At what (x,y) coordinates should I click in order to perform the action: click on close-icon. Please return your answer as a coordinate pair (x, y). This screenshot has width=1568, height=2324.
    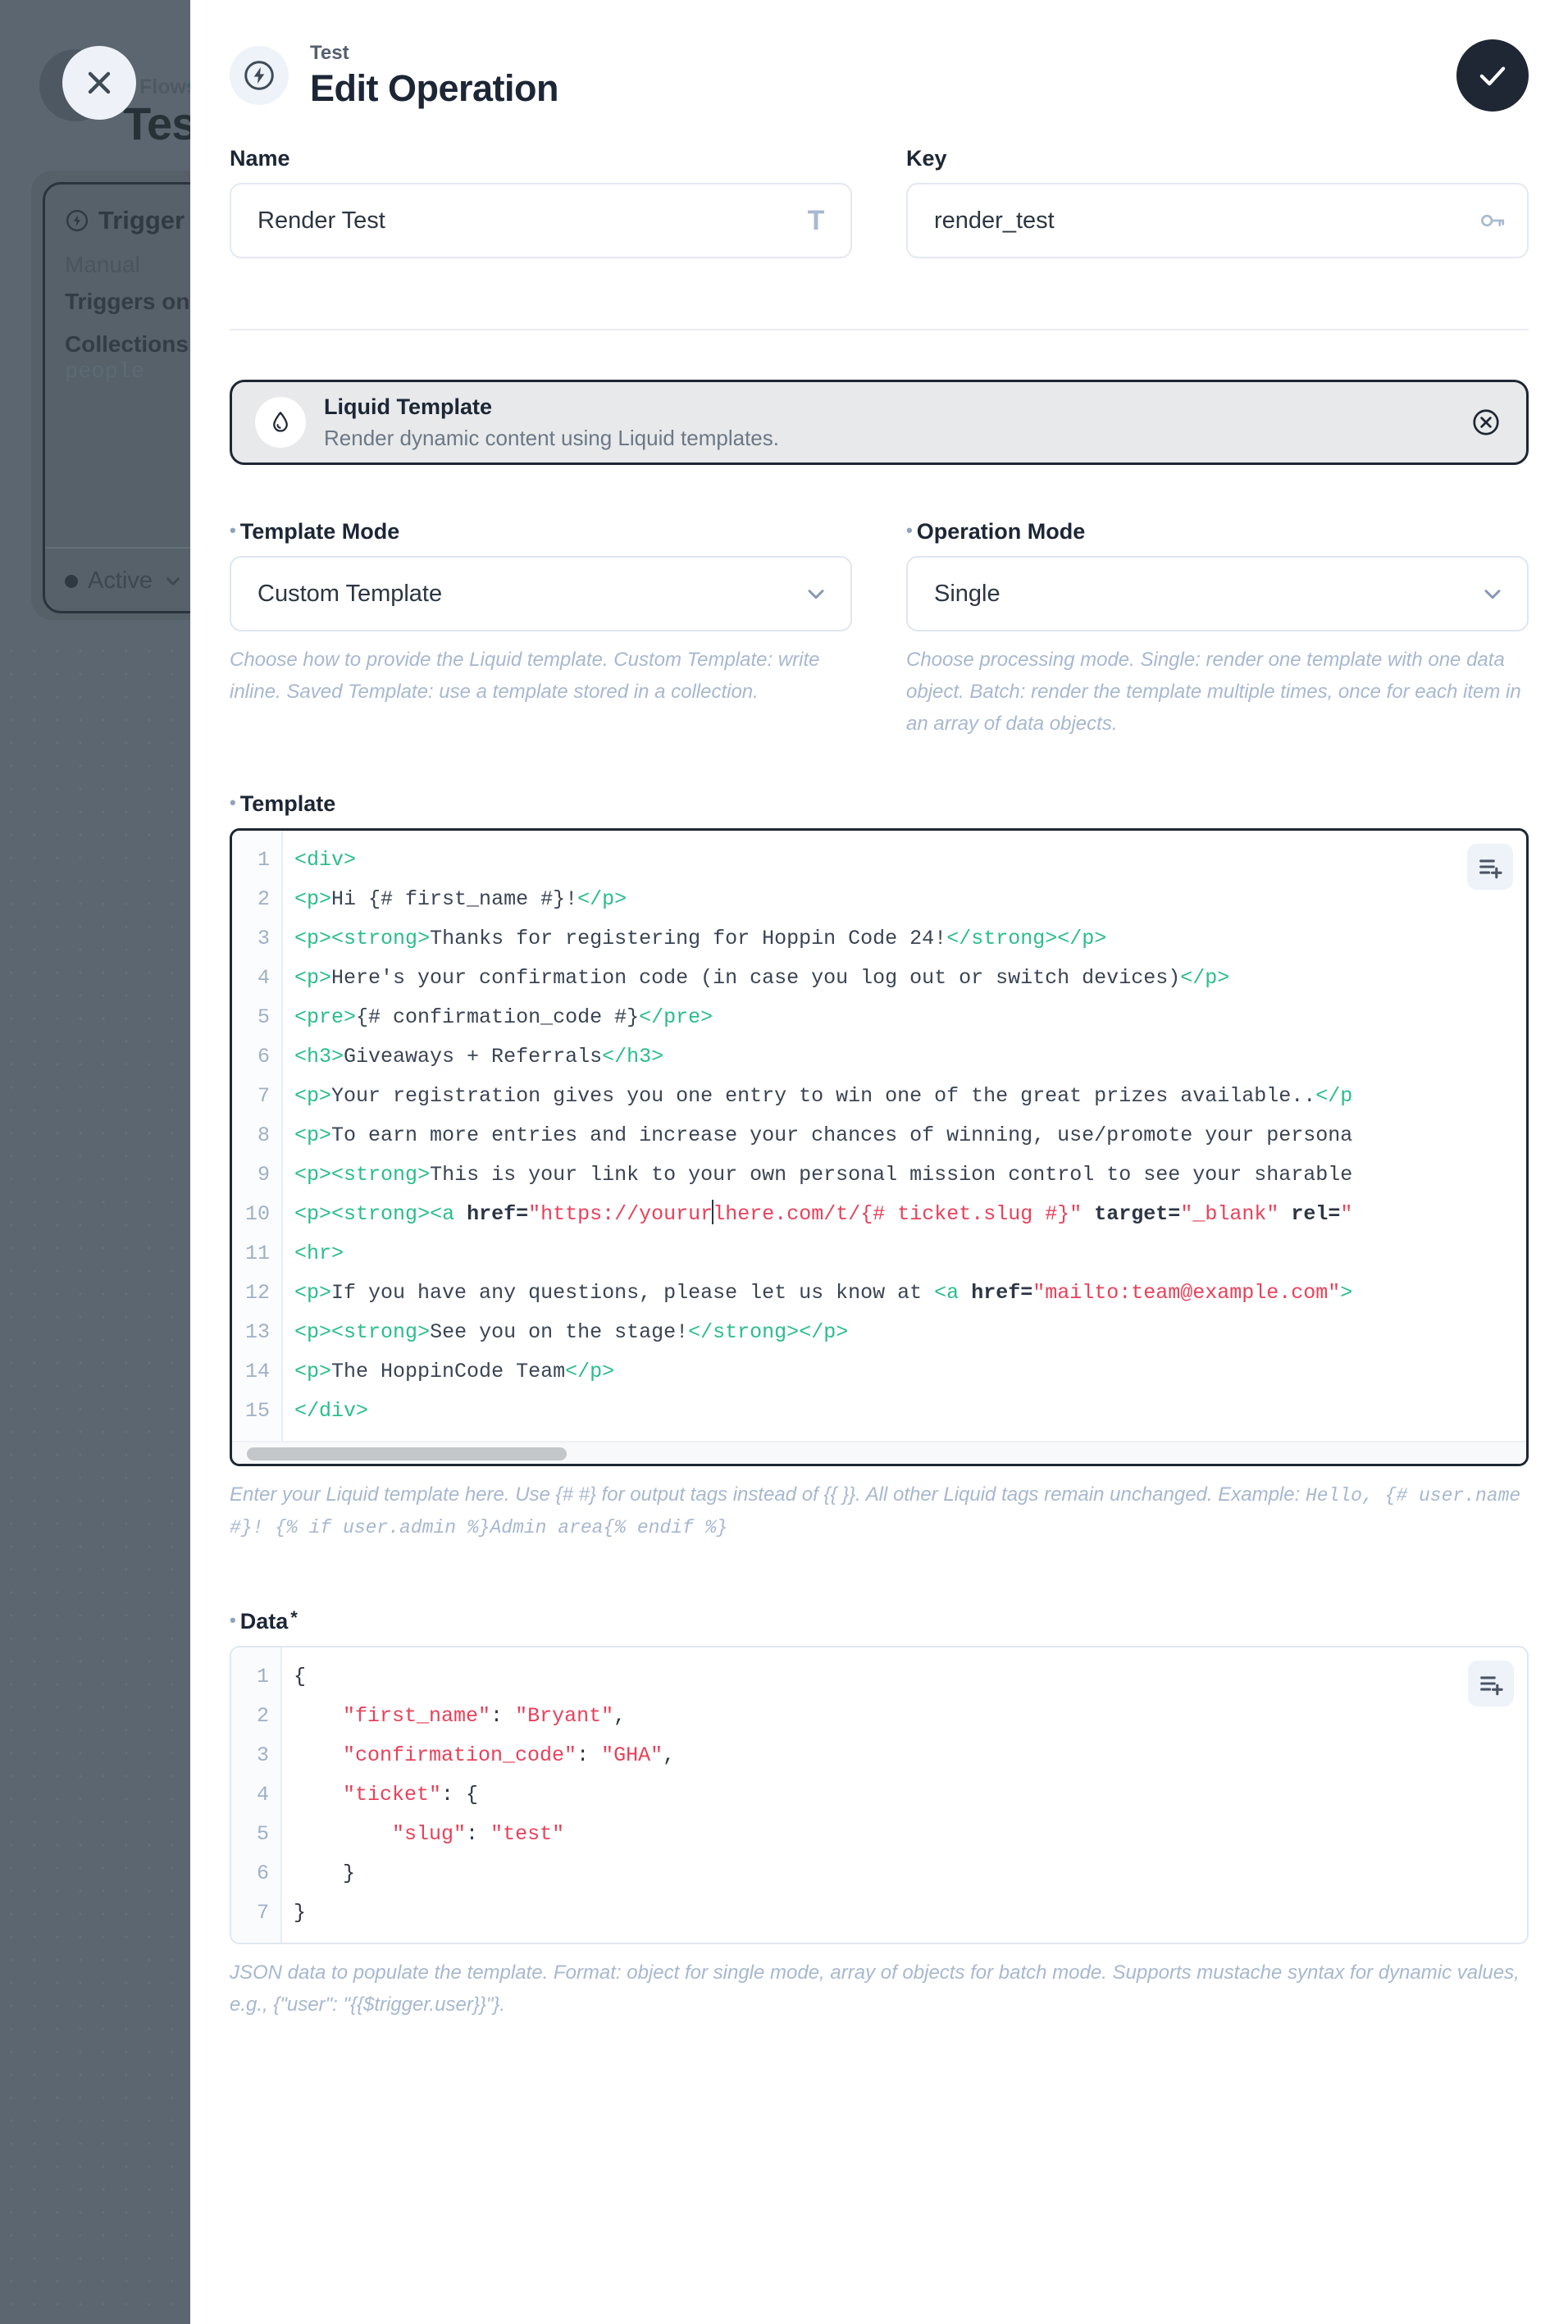
    Looking at the image, I should click on (100, 82).